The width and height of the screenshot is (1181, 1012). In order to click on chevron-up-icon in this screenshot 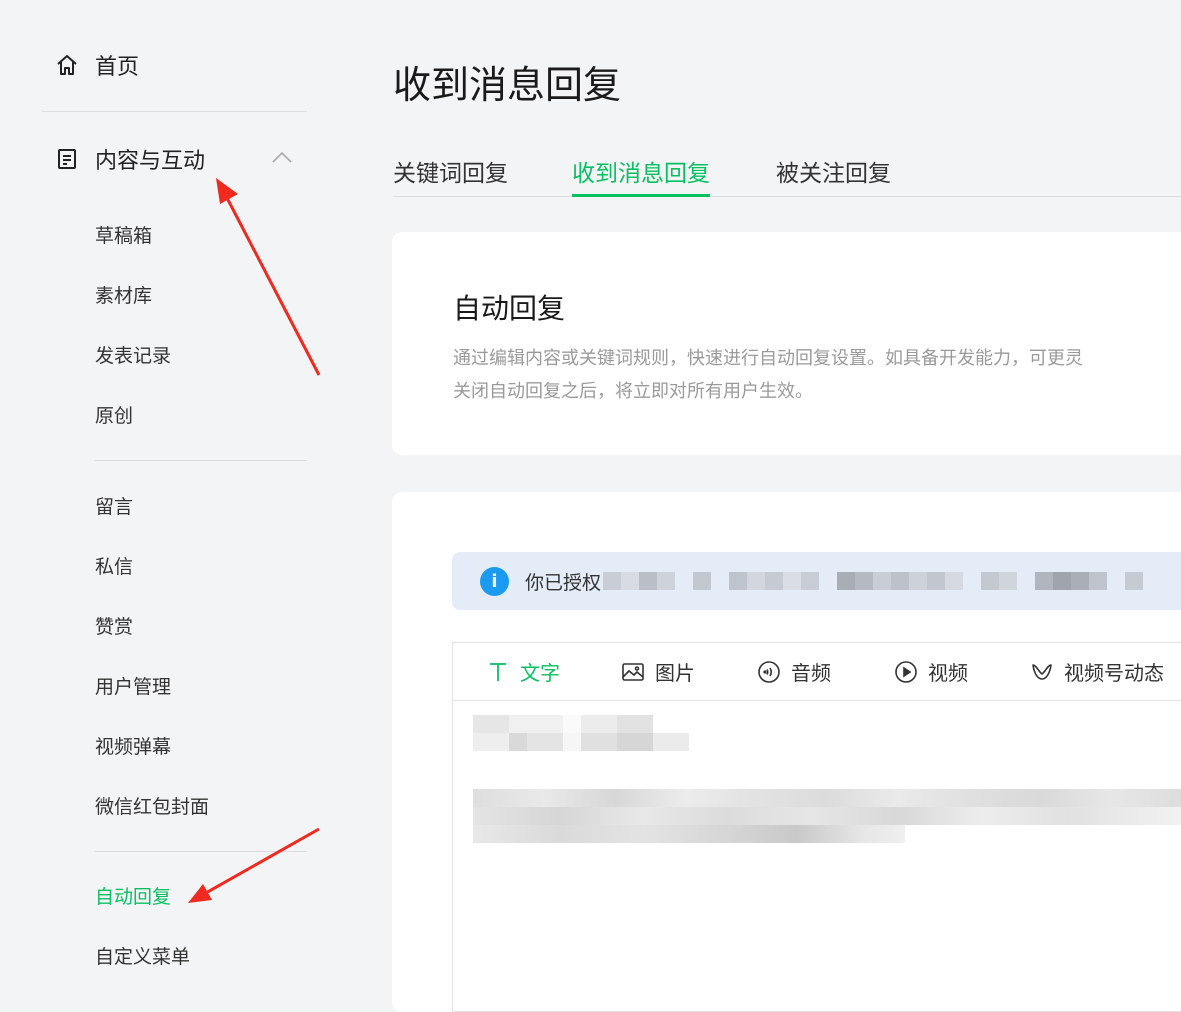, I will do `click(282, 157)`.